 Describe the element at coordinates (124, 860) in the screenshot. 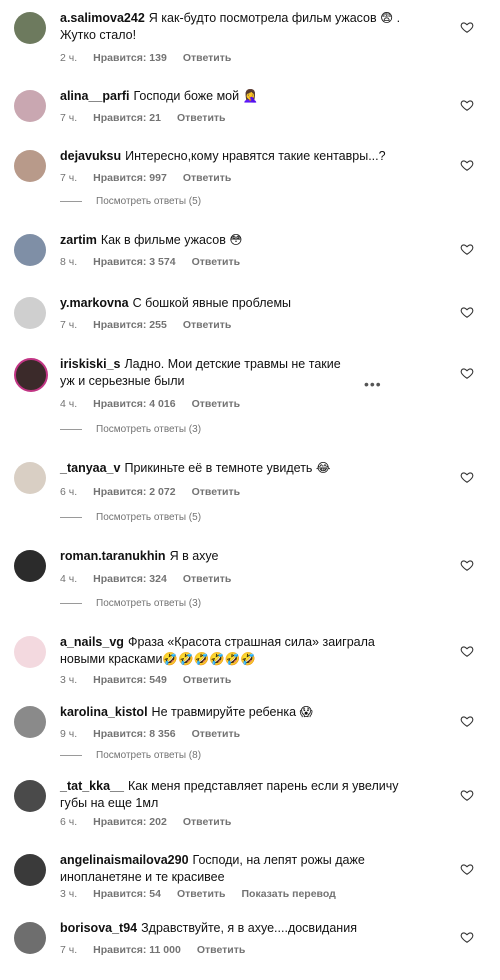

I see `username: angelinaismailova290` at that location.